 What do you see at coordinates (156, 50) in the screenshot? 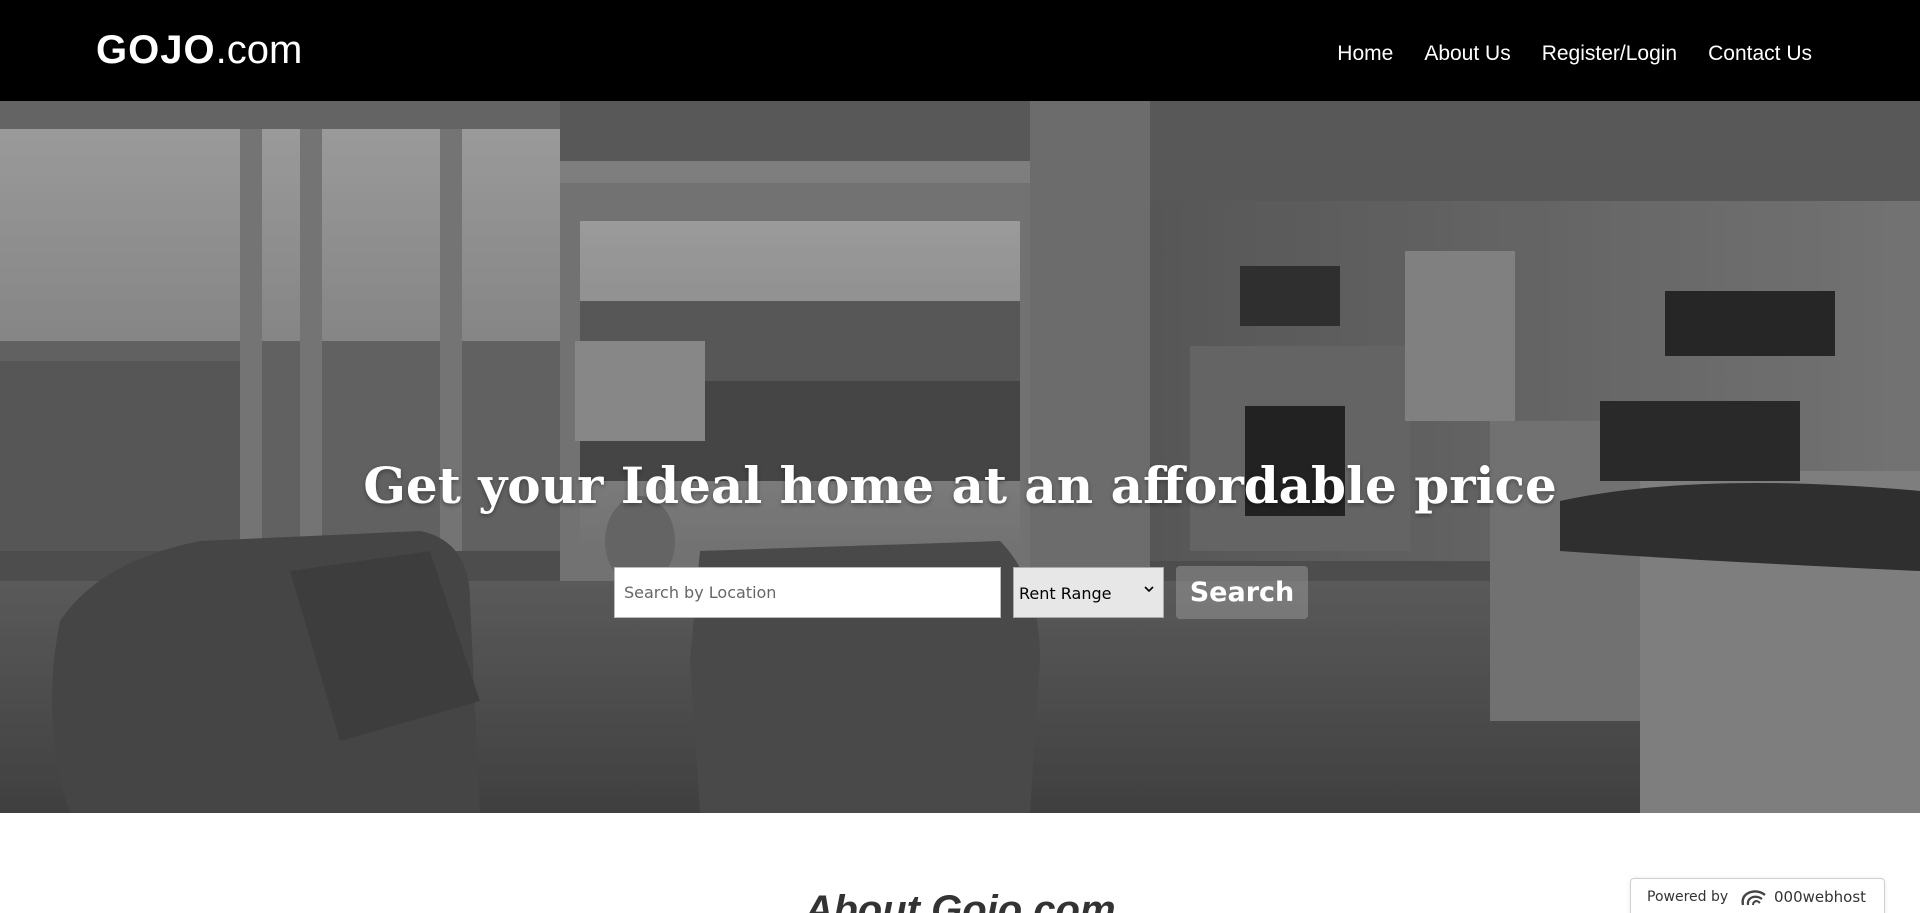
I see `brand-name-bold: GOJO` at bounding box center [156, 50].